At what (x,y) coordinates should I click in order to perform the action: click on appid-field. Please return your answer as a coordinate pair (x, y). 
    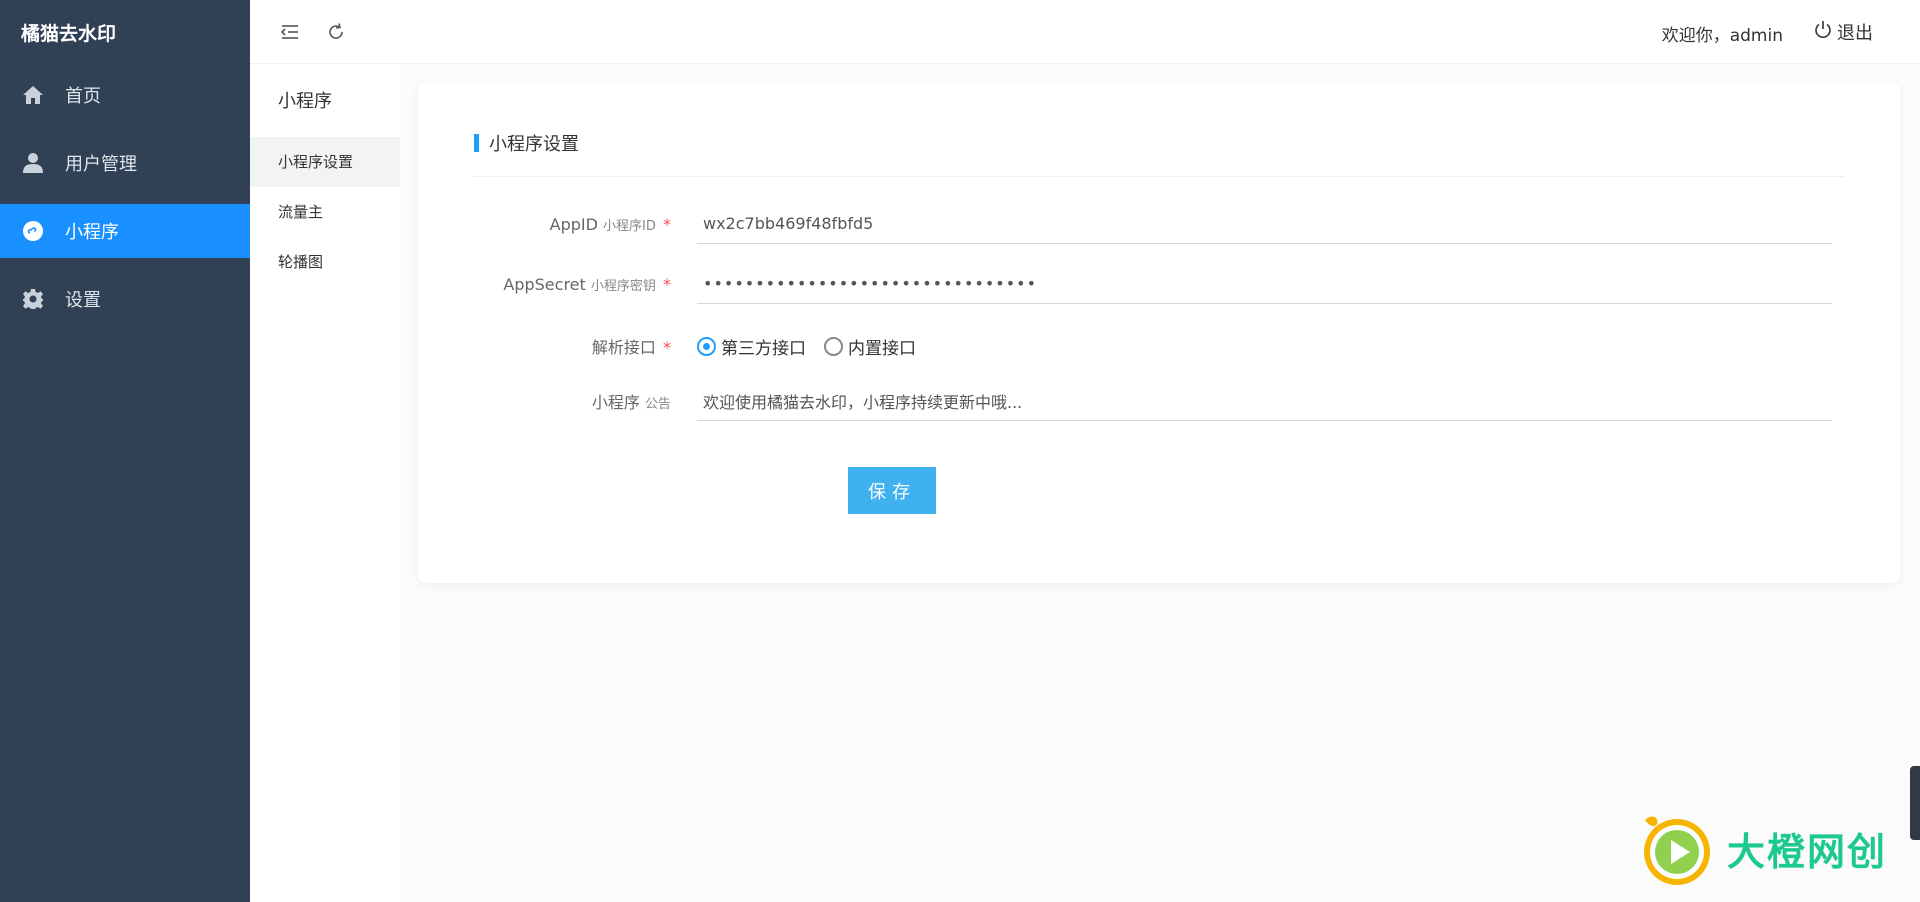
    Looking at the image, I should click on (1264, 224).